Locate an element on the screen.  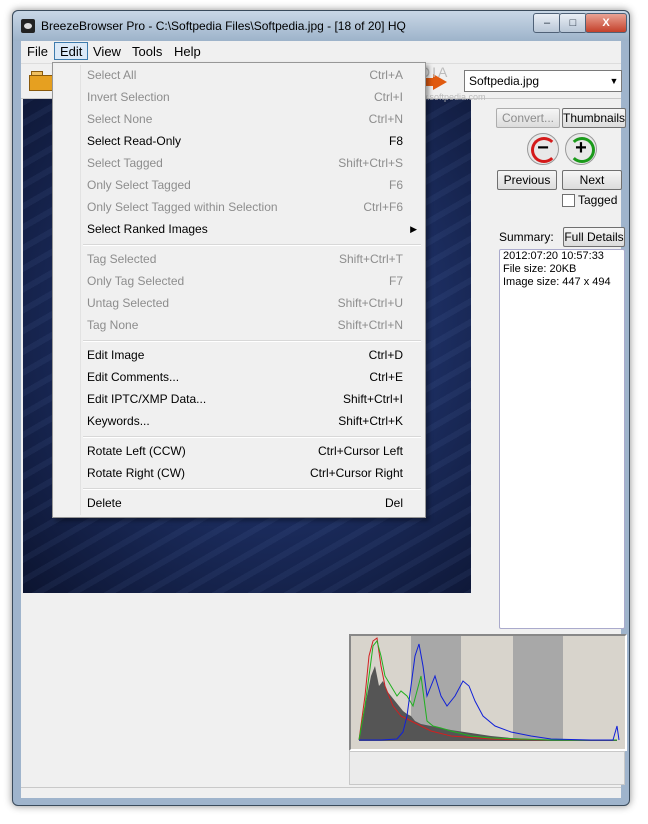
thumbnails-button: Thumbnails is located at coordinates (594, 118).